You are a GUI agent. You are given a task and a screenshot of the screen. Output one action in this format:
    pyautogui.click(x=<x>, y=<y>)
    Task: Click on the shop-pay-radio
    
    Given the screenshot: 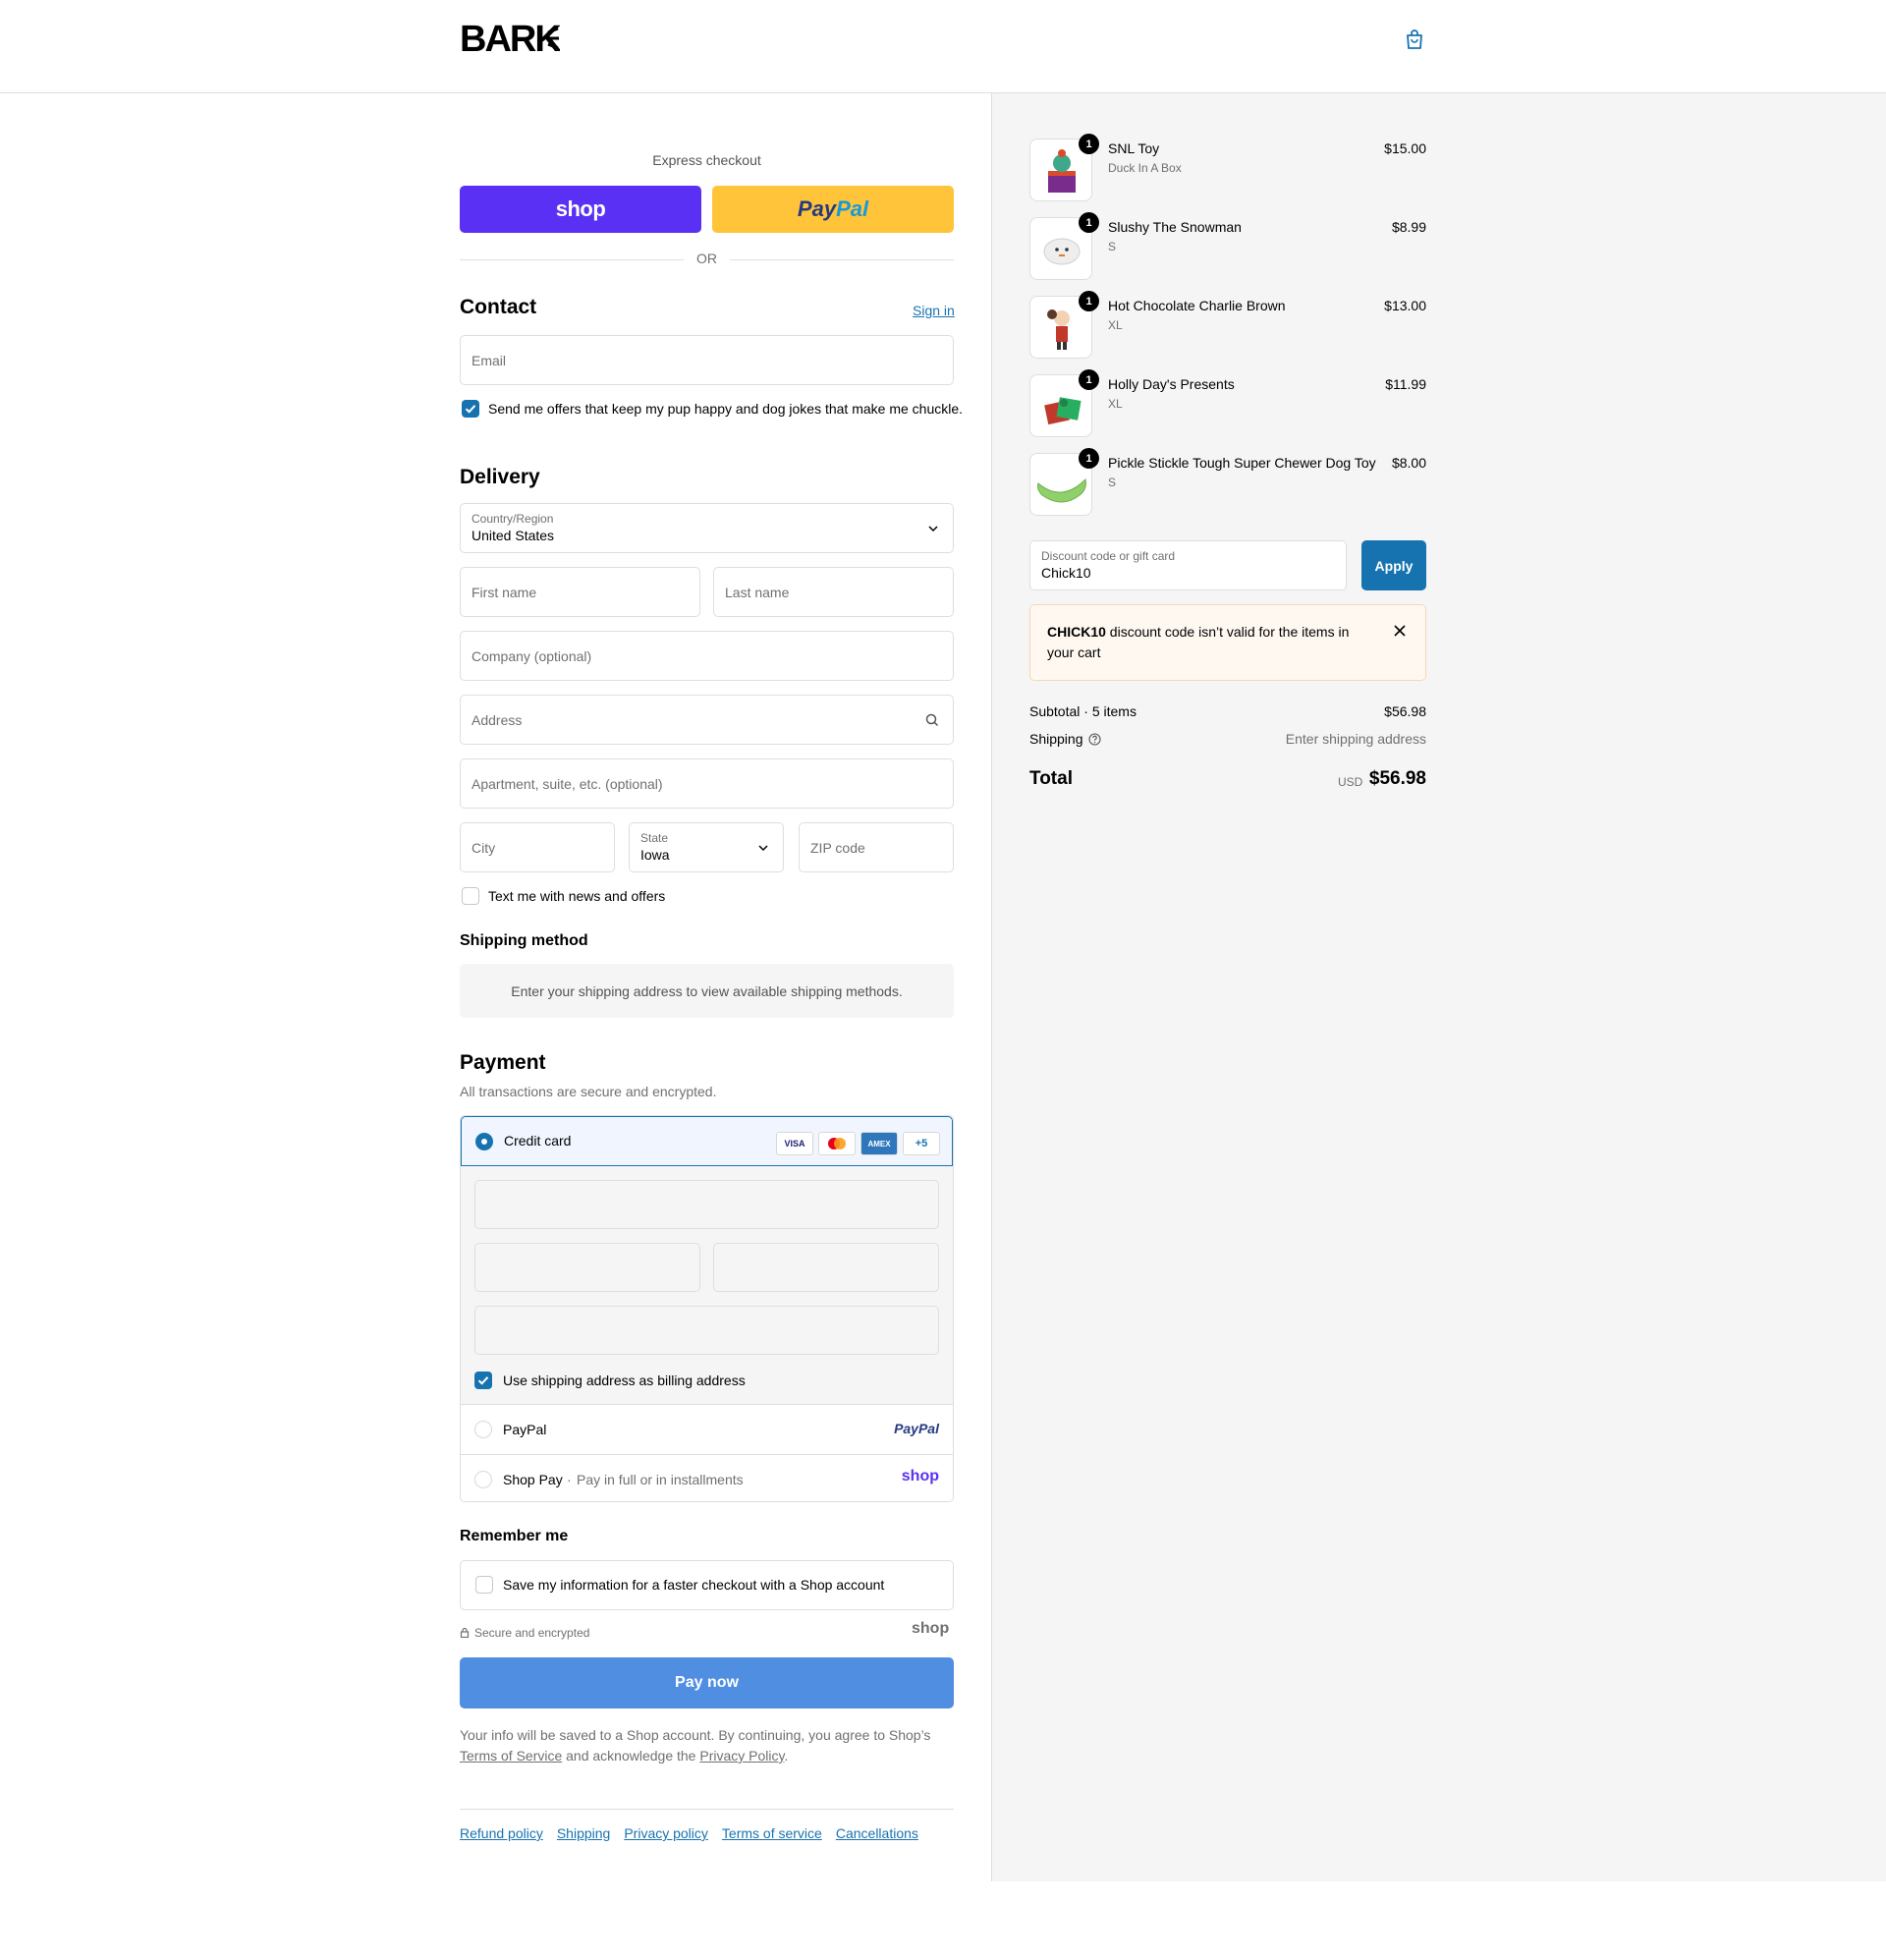 What is the action you would take?
    pyautogui.click(x=483, y=1479)
    